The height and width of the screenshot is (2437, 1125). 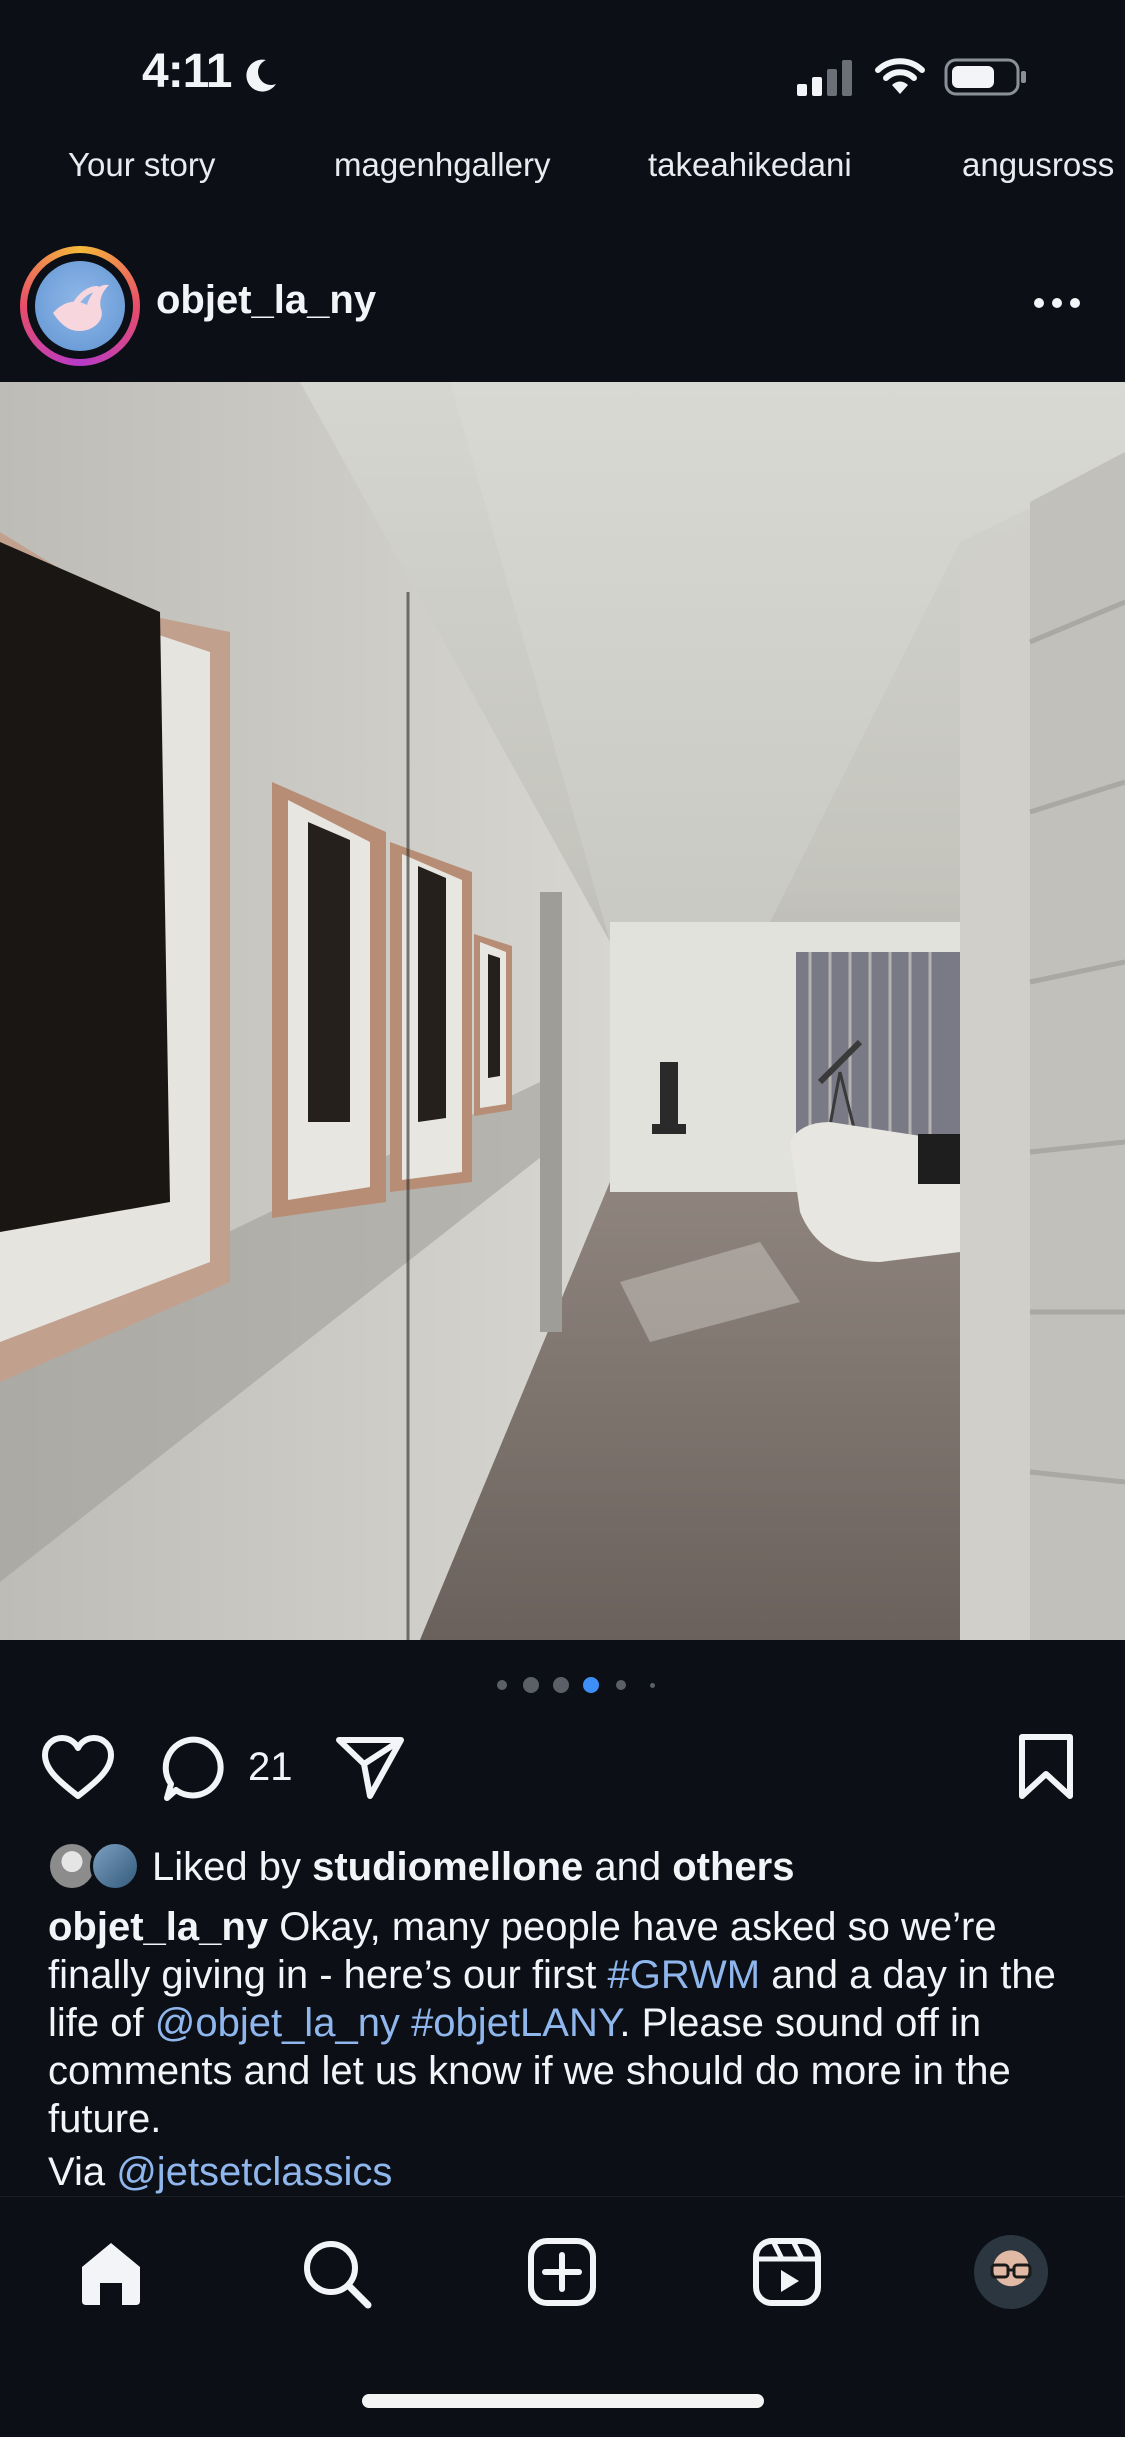 I want to click on liked-by-text: Liked by studiomellone and others, so click(x=473, y=1867).